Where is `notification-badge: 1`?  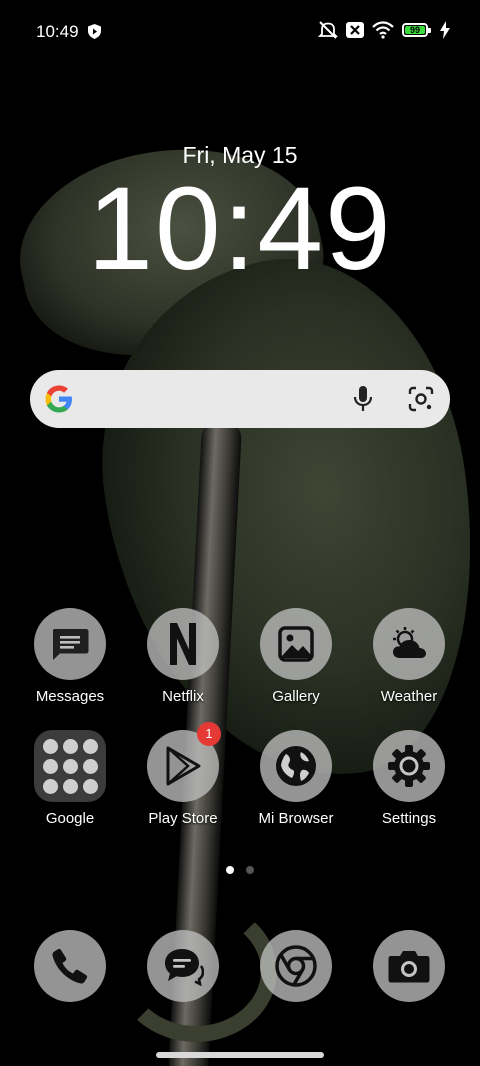 notification-badge: 1 is located at coordinates (209, 734).